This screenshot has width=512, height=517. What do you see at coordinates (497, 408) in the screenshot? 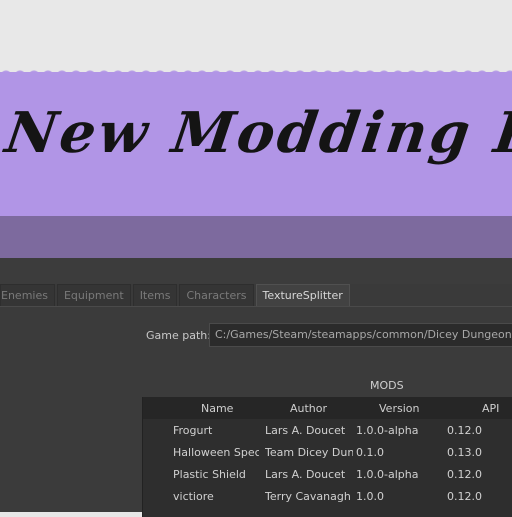
I see `column-header-api: API` at bounding box center [497, 408].